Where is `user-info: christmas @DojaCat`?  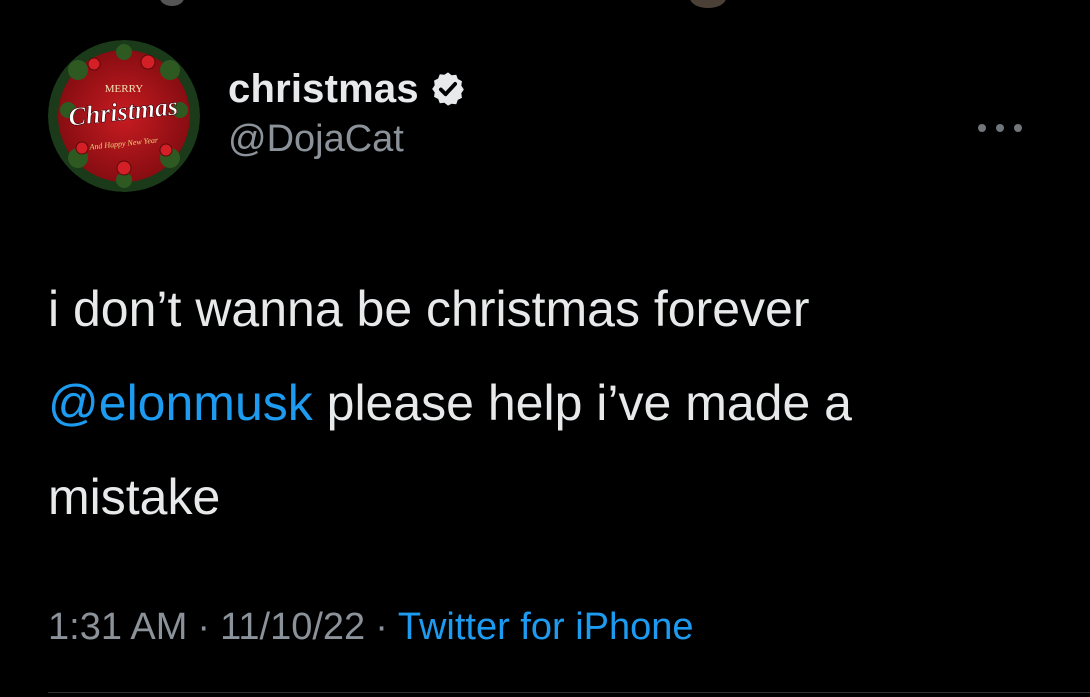
user-info: christmas @DojaCat is located at coordinates (347, 112).